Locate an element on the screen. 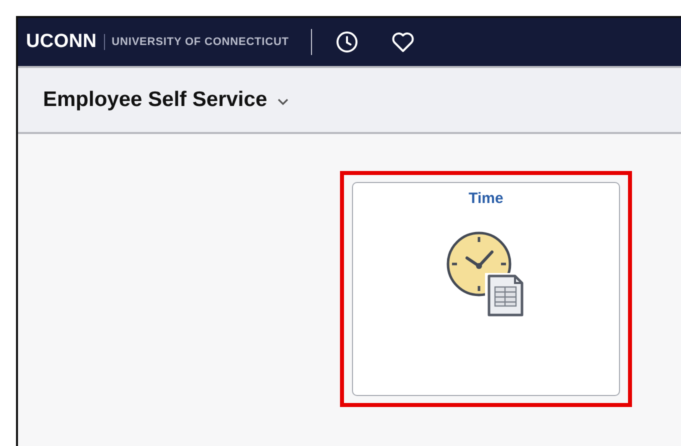  chevron-down-icon is located at coordinates (283, 102).